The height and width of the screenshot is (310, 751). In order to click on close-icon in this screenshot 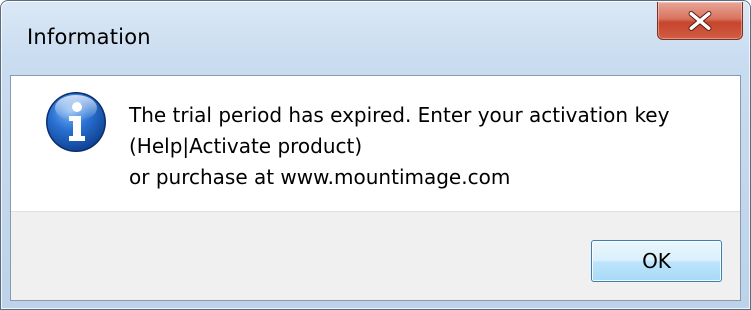, I will do `click(700, 21)`.